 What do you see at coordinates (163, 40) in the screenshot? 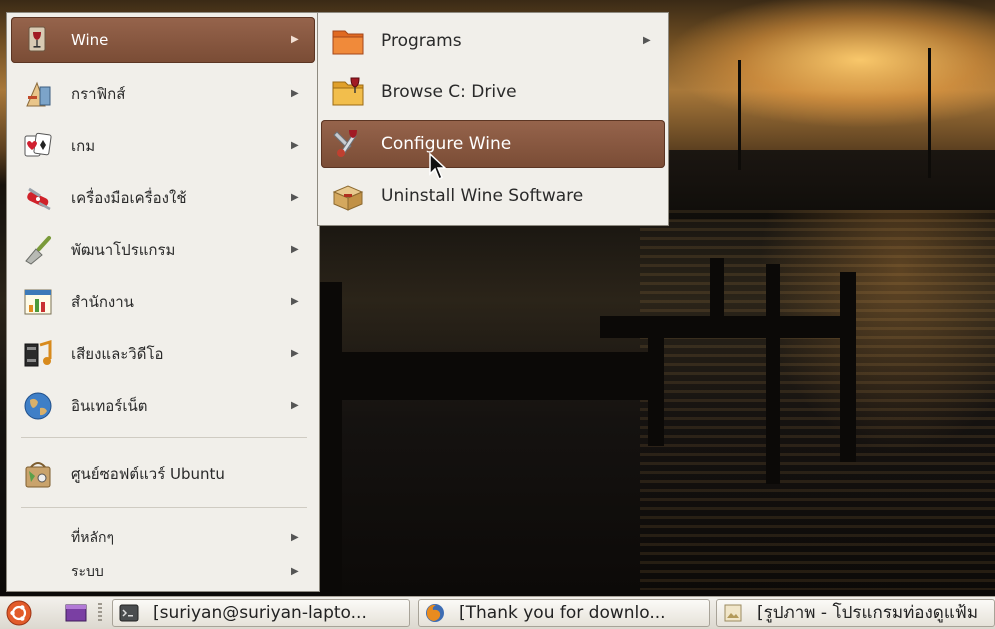
I see `menu-item-wine: Wine ▶` at bounding box center [163, 40].